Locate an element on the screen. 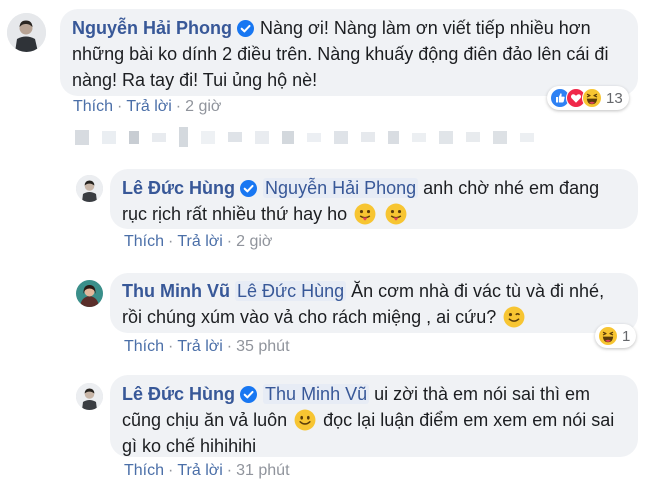 The width and height of the screenshot is (660, 494). reply-actions: Thích · Trả lời · 2 giờ is located at coordinates (198, 241).